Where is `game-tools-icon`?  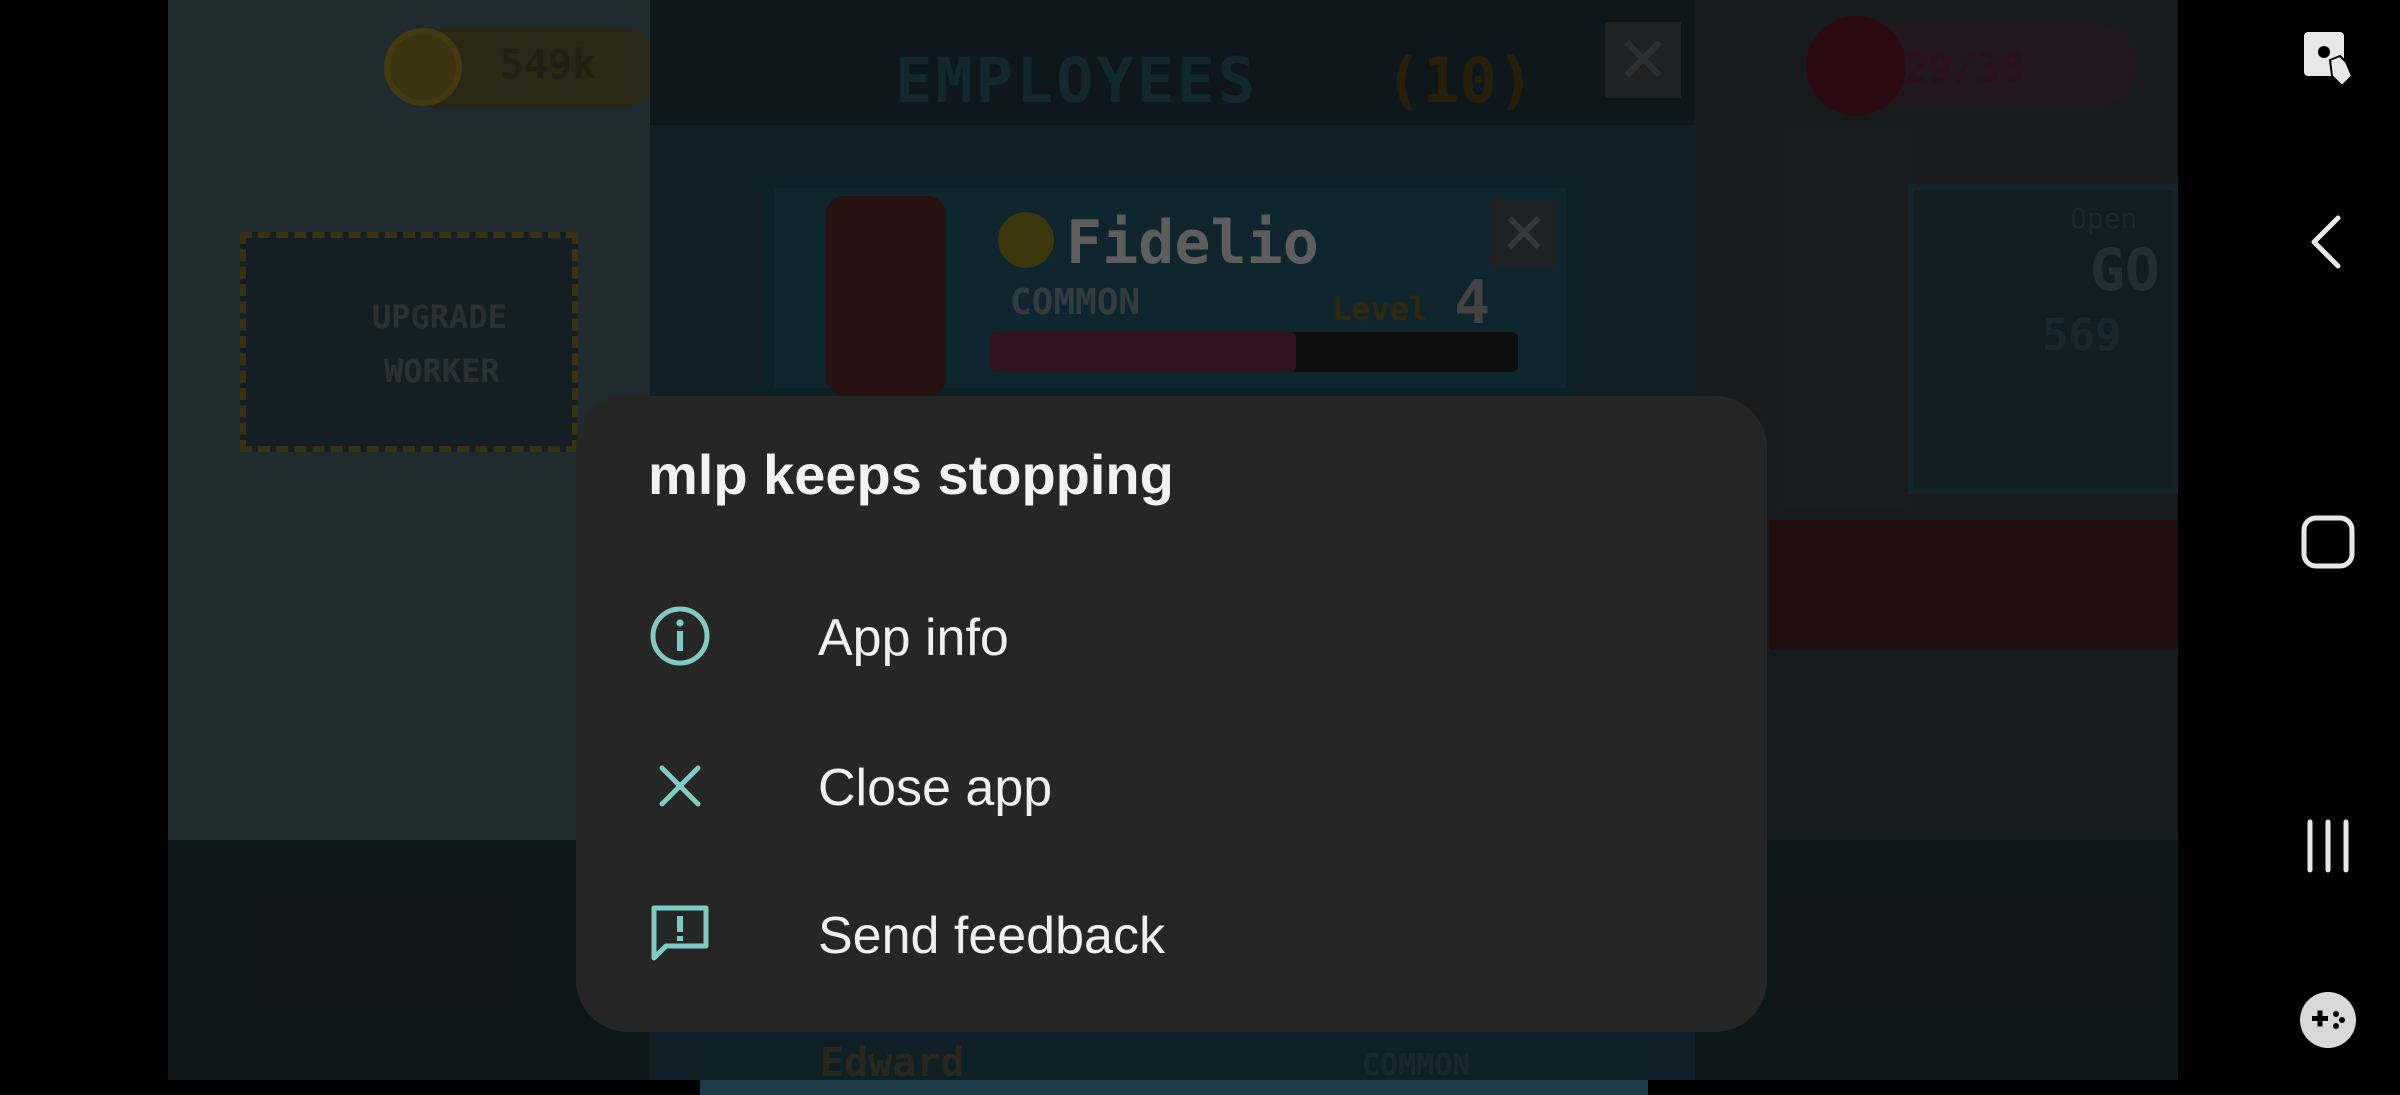
game-tools-icon is located at coordinates (2328, 1020).